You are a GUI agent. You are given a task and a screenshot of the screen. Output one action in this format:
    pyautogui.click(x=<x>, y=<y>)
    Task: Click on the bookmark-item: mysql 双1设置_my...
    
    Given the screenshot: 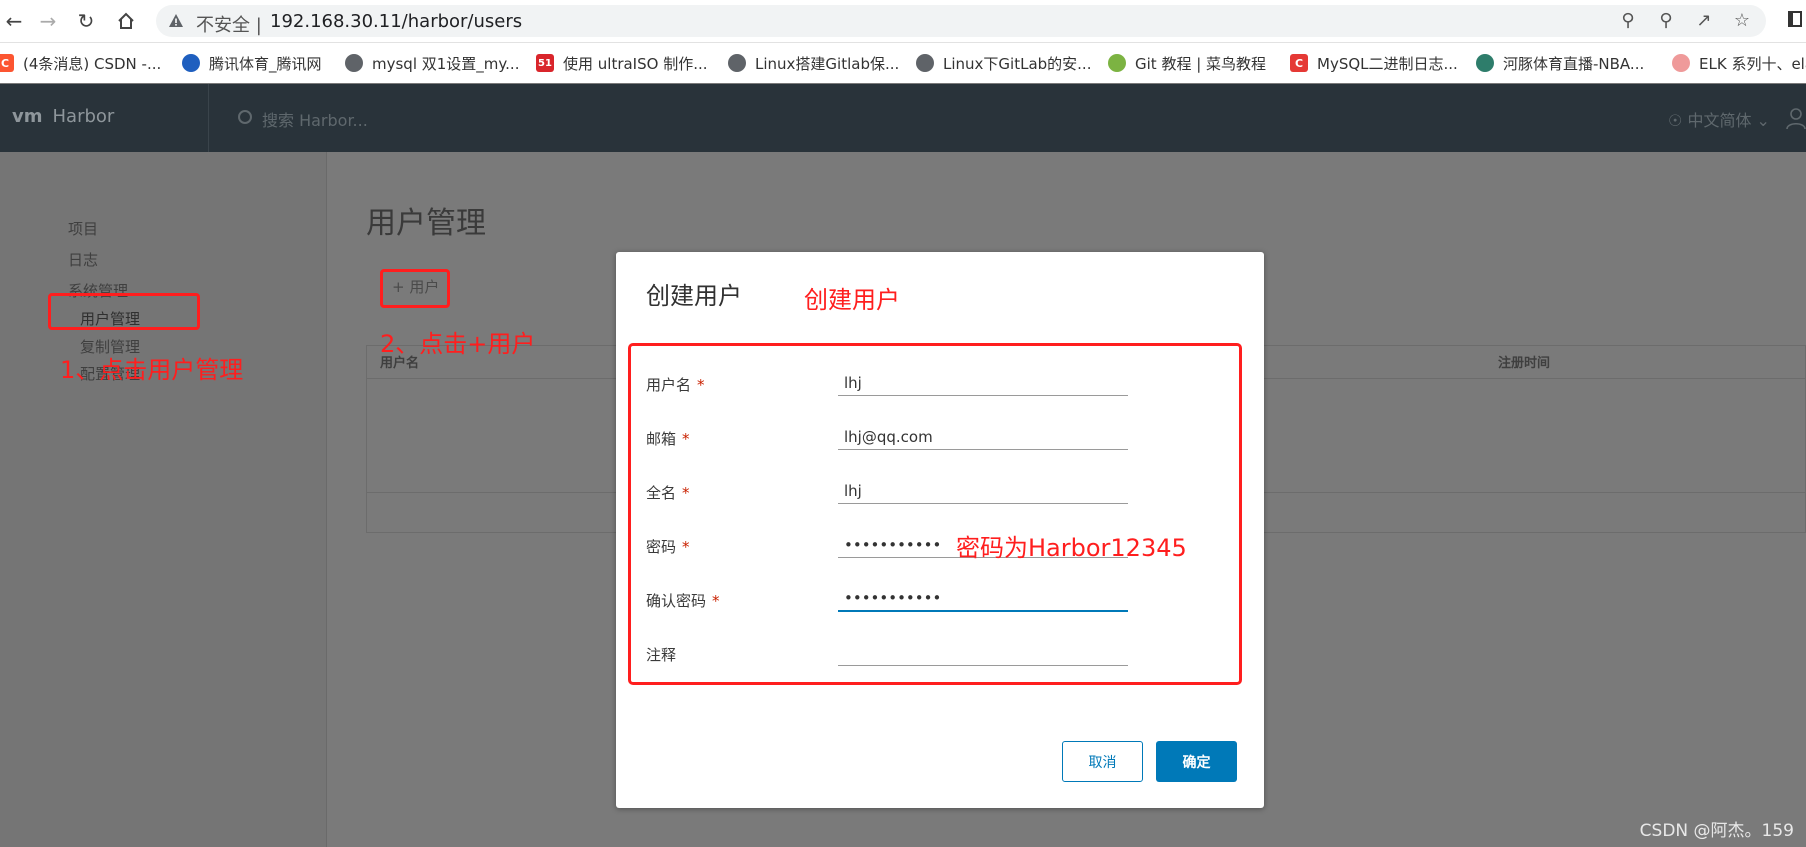 What is the action you would take?
    pyautogui.click(x=432, y=63)
    